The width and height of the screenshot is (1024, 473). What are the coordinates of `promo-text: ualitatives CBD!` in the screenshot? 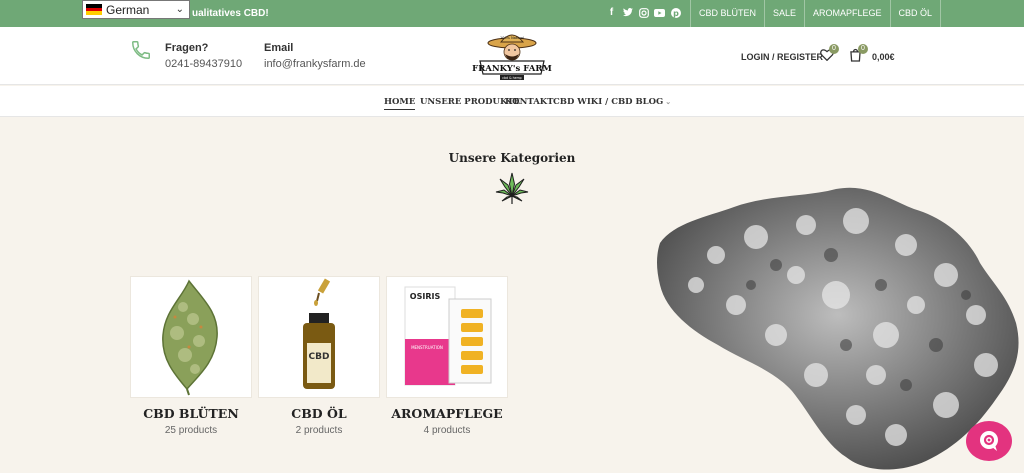 It's located at (230, 13).